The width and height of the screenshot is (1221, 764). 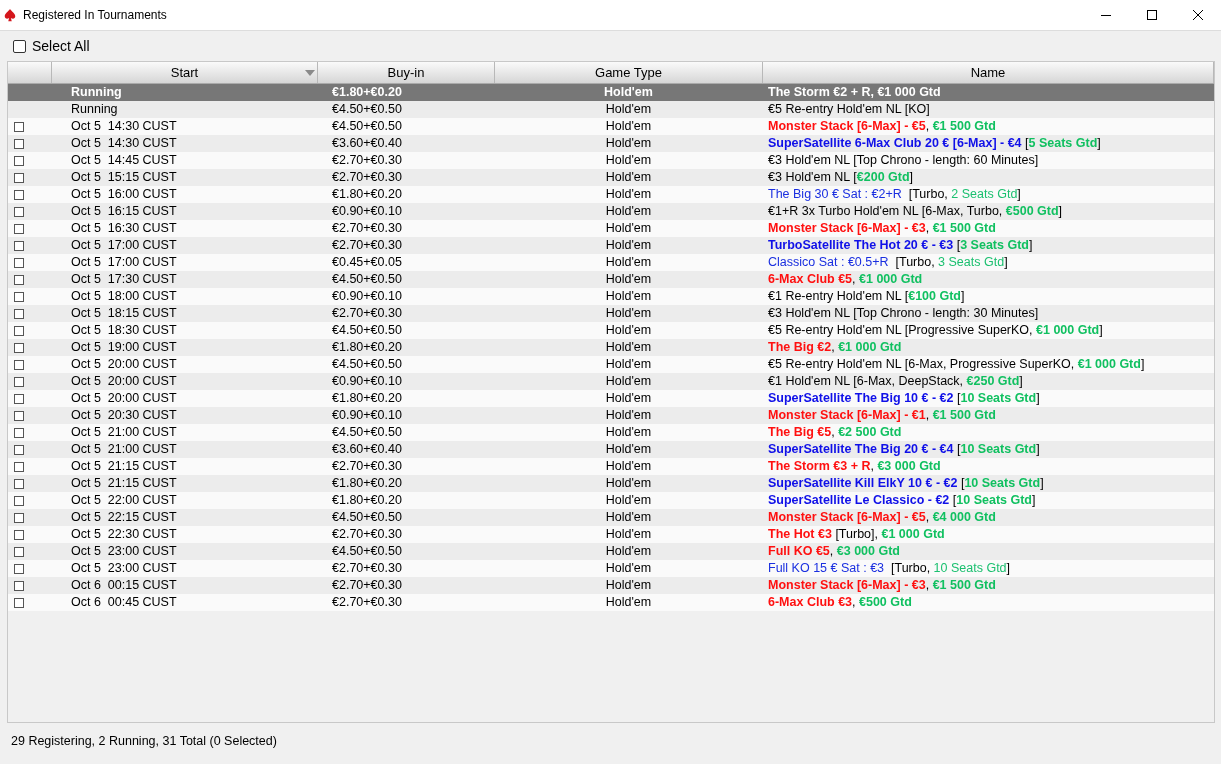 I want to click on tournament-row: Oct 5 17:00 CUST €2.70+€0.30 Hold'em TurboSatellite The Hot 20 € - €3 [3 Seats Gtd], so click(x=611, y=245).